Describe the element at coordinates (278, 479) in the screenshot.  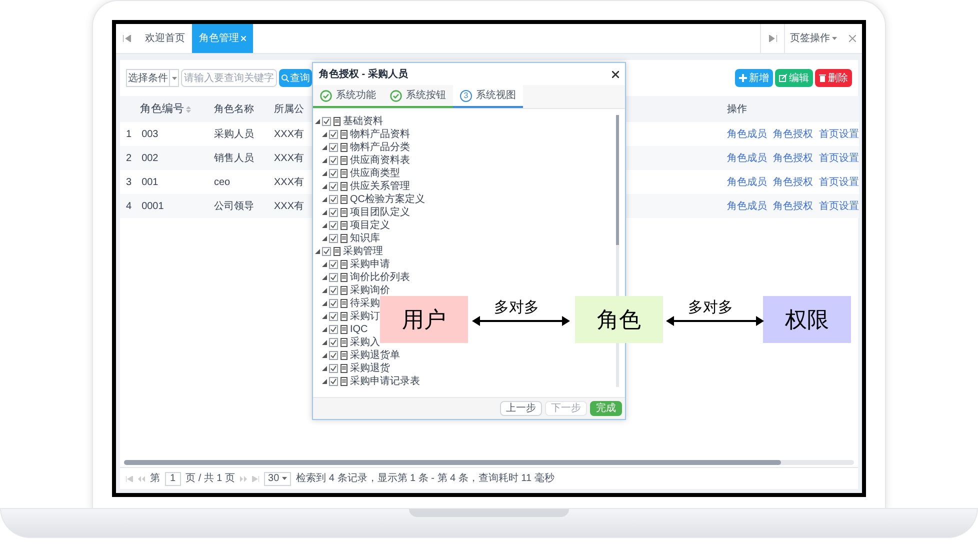
I see `page-size-select: 30` at that location.